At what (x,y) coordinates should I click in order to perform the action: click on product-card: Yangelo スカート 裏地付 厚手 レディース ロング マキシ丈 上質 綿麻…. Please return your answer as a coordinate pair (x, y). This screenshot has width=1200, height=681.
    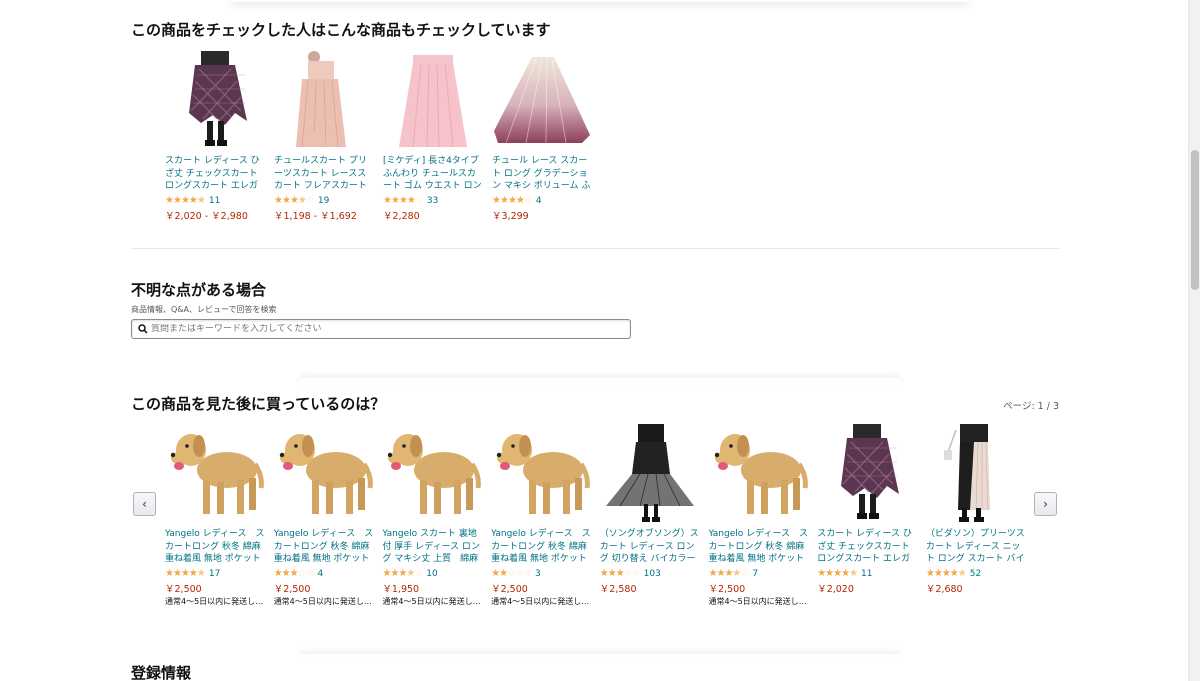
    Looking at the image, I should click on (432, 515).